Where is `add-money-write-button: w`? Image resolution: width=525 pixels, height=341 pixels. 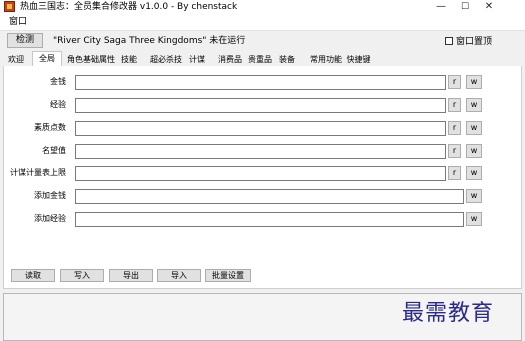
add-money-write-button: w is located at coordinates (474, 196).